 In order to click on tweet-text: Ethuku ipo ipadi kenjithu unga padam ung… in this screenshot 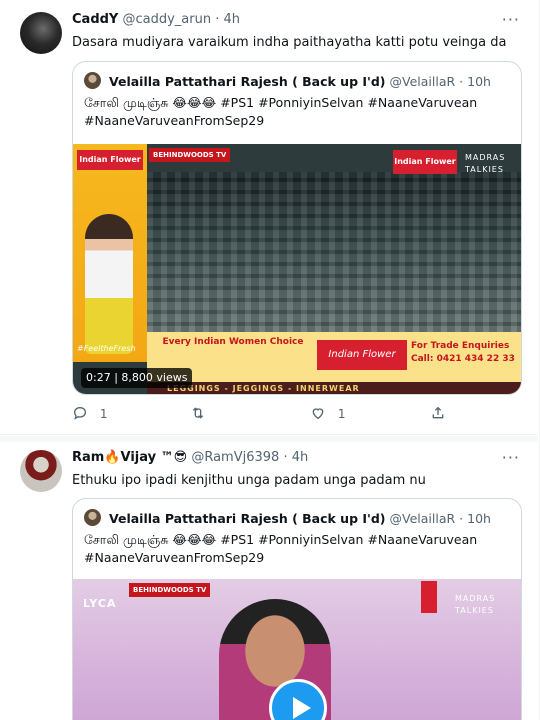, I will do `click(249, 480)`.